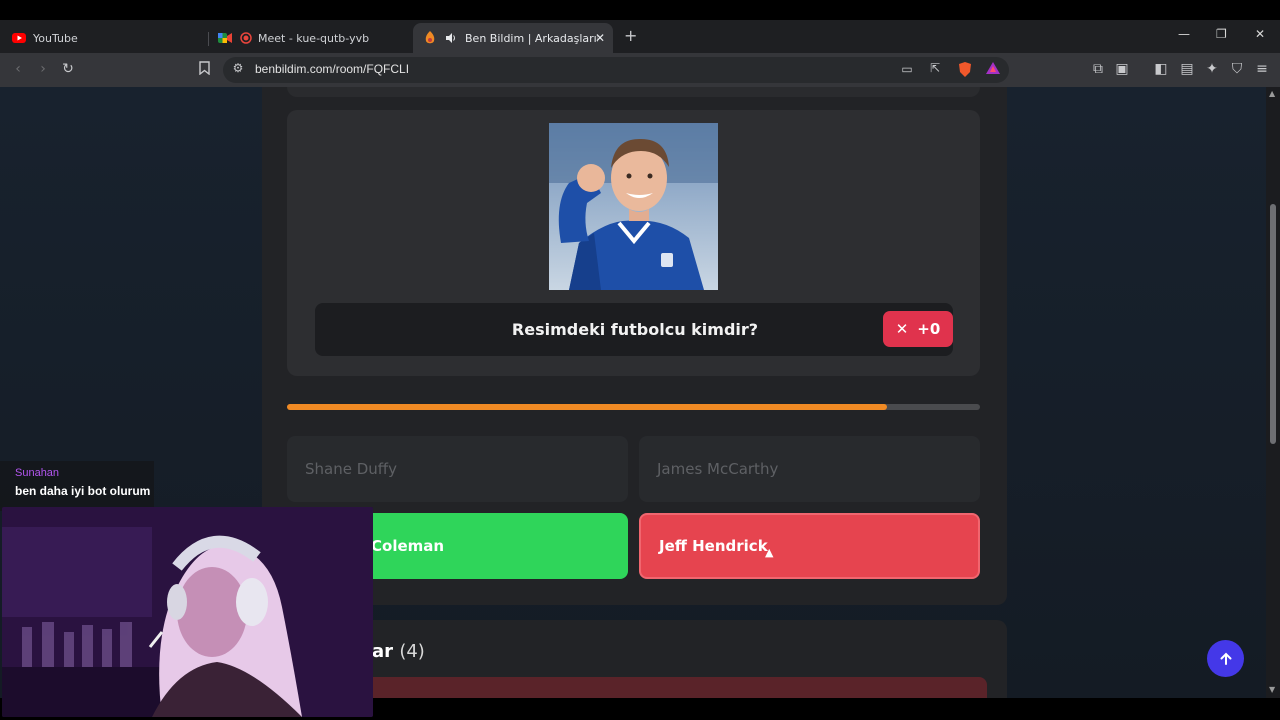 Image resolution: width=1280 pixels, height=720 pixels. Describe the element at coordinates (634, 659) in the screenshot. I see `players-panel: ar (4)` at that location.